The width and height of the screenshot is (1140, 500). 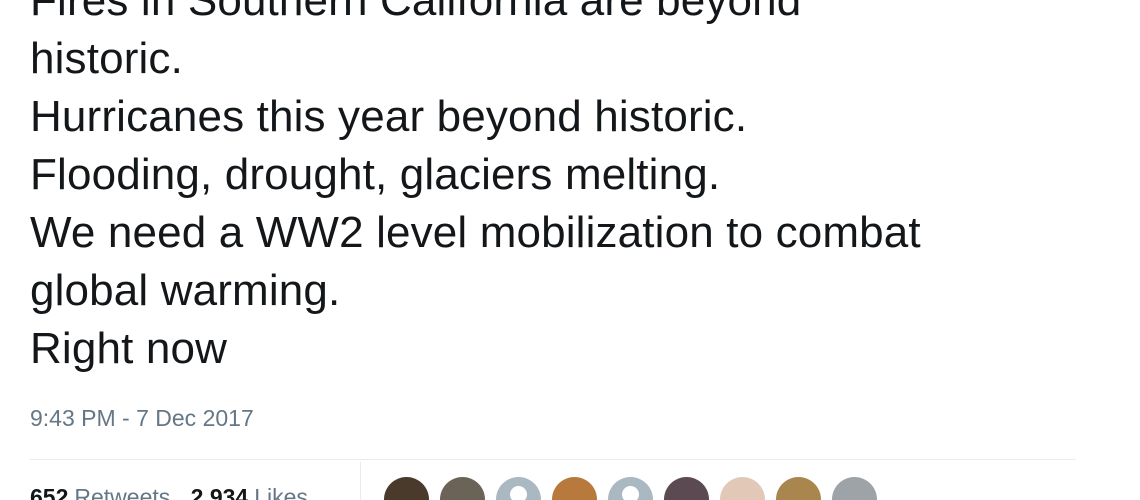 What do you see at coordinates (185, 290) in the screenshot?
I see `tweet-text-line: global warming.` at bounding box center [185, 290].